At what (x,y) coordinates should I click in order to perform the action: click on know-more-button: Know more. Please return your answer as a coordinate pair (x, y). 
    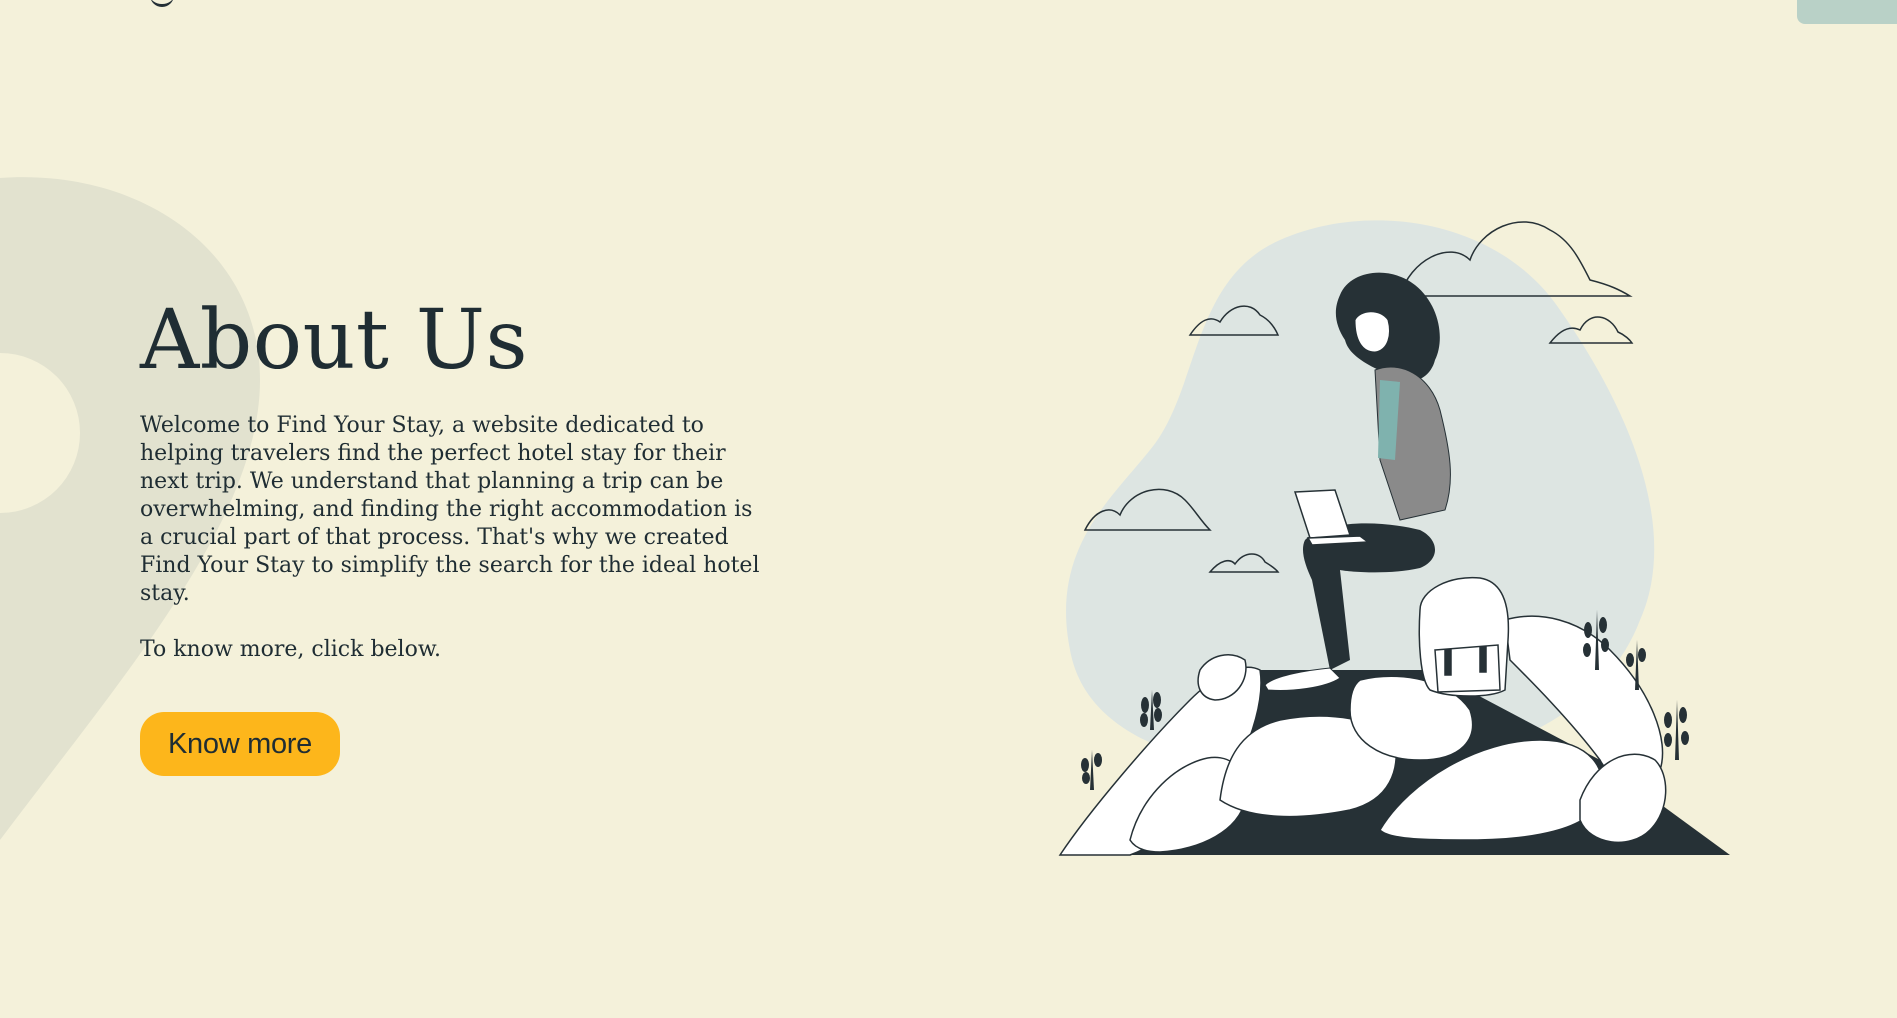
    Looking at the image, I should click on (240, 744).